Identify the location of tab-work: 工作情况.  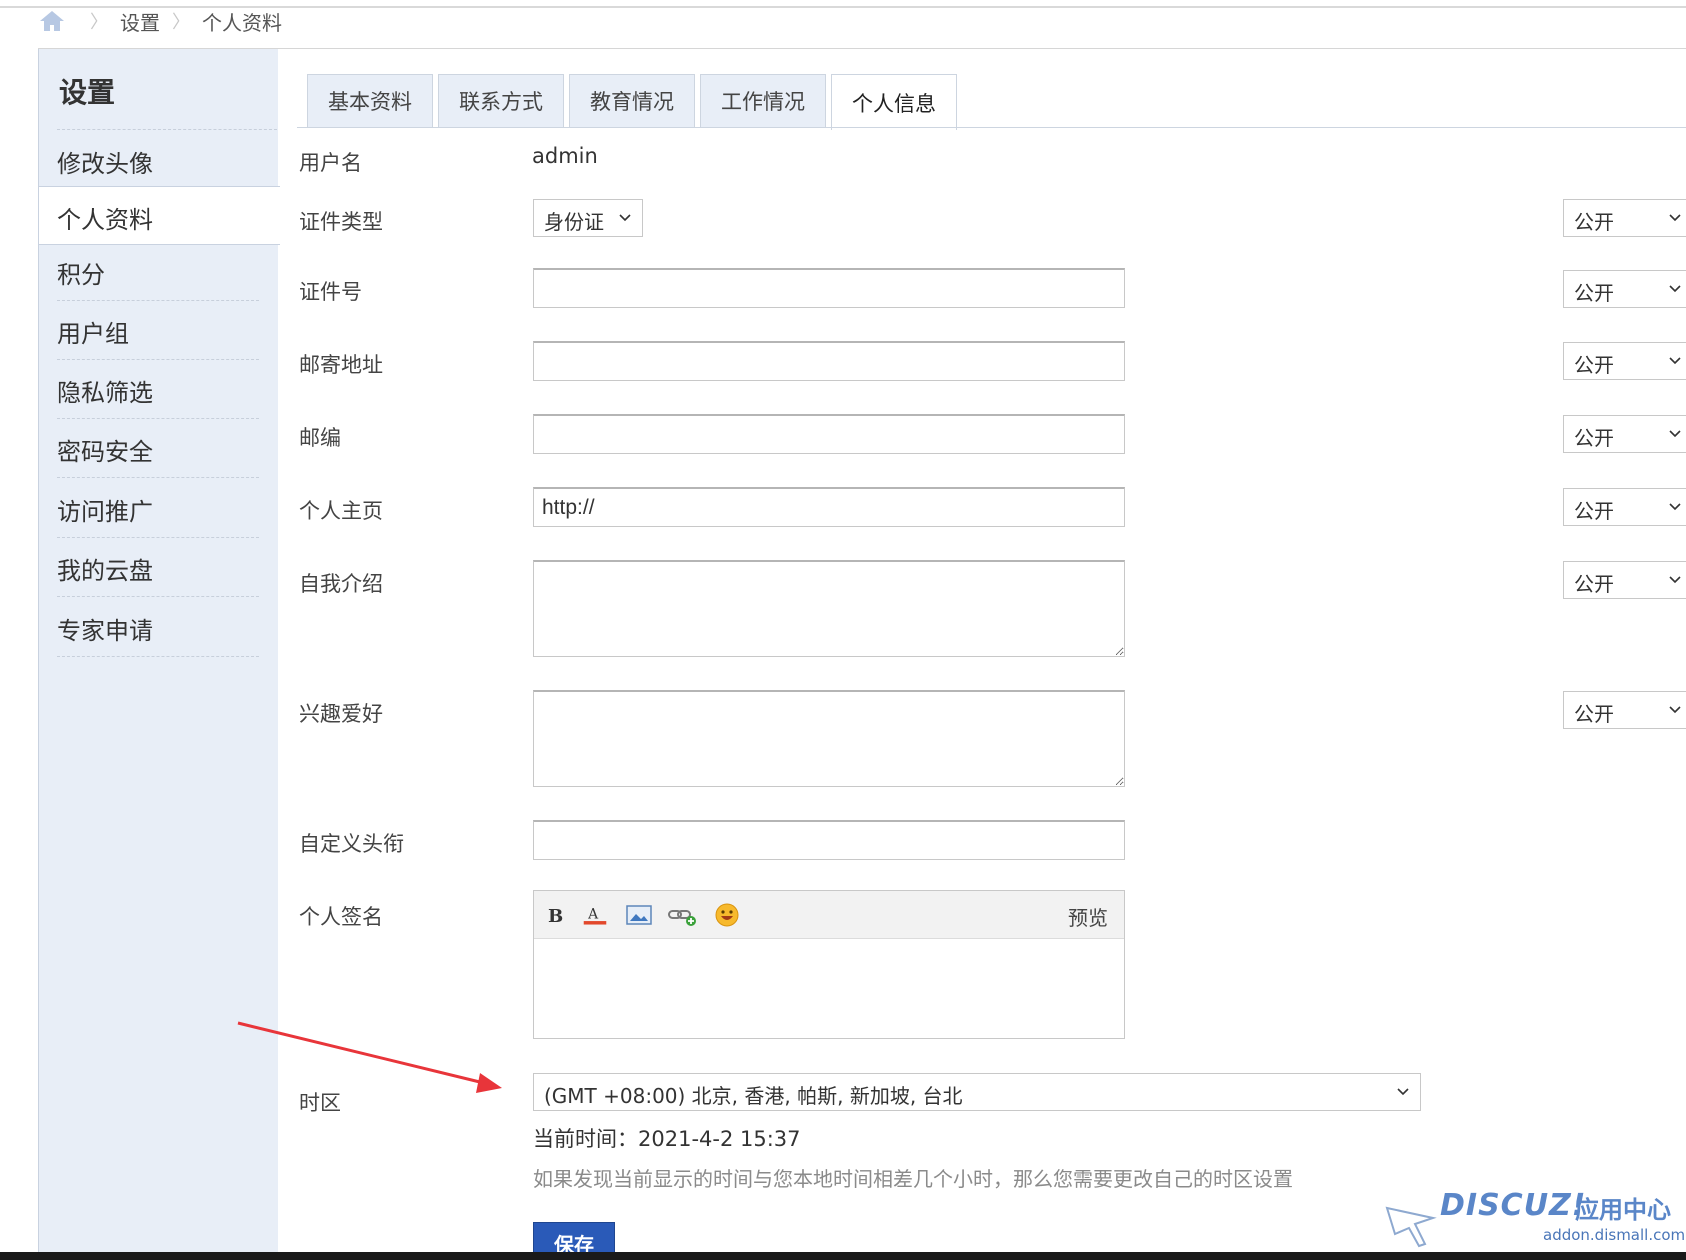
(763, 100).